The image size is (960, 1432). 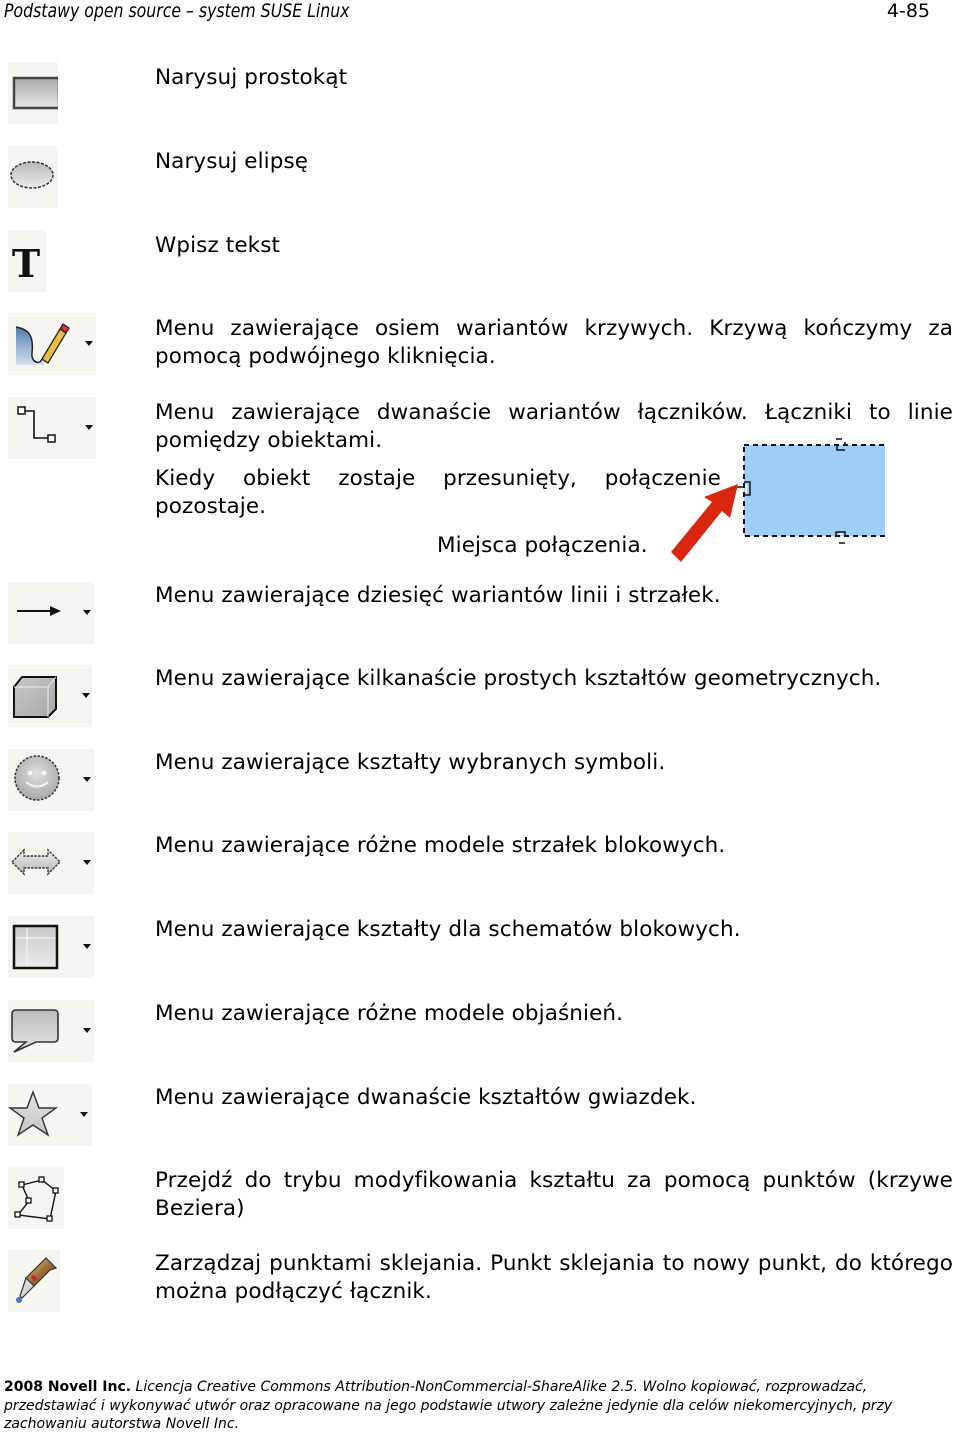 I want to click on ellipse-tool-button, so click(x=33, y=177).